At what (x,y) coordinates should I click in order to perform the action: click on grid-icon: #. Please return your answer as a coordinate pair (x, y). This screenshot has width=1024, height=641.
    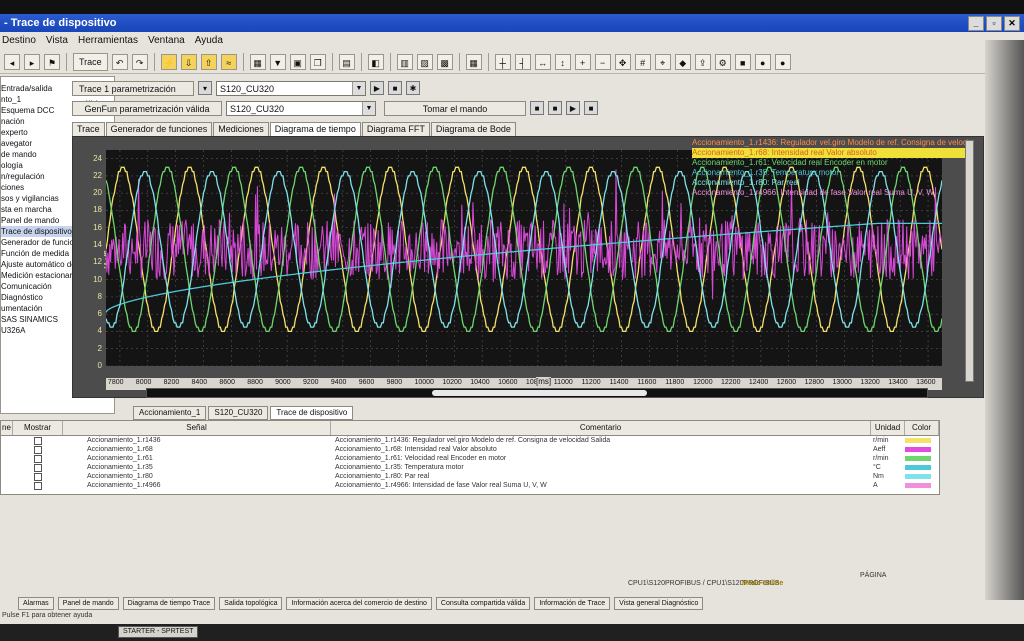
    Looking at the image, I should click on (642, 61).